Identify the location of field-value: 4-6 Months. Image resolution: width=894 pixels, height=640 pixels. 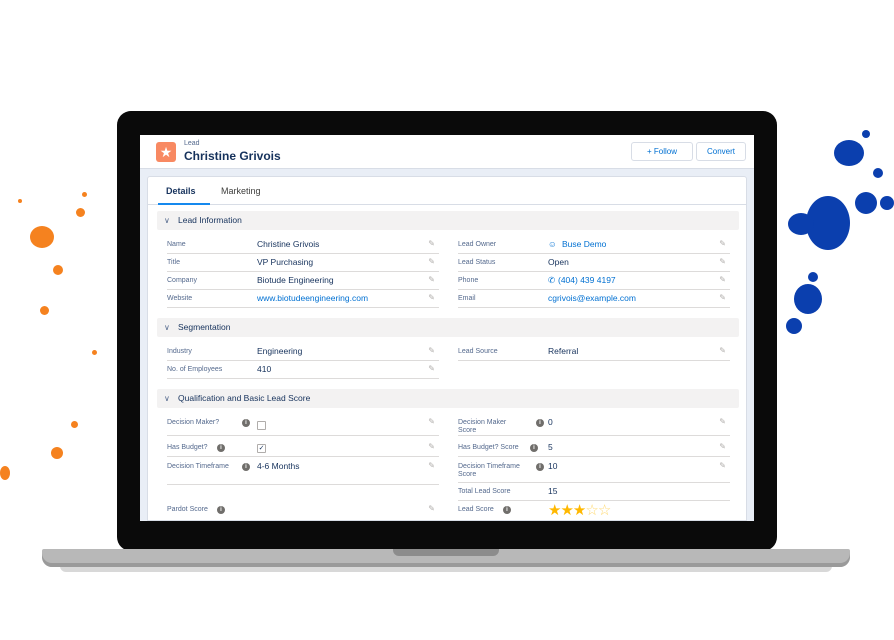
(278, 466).